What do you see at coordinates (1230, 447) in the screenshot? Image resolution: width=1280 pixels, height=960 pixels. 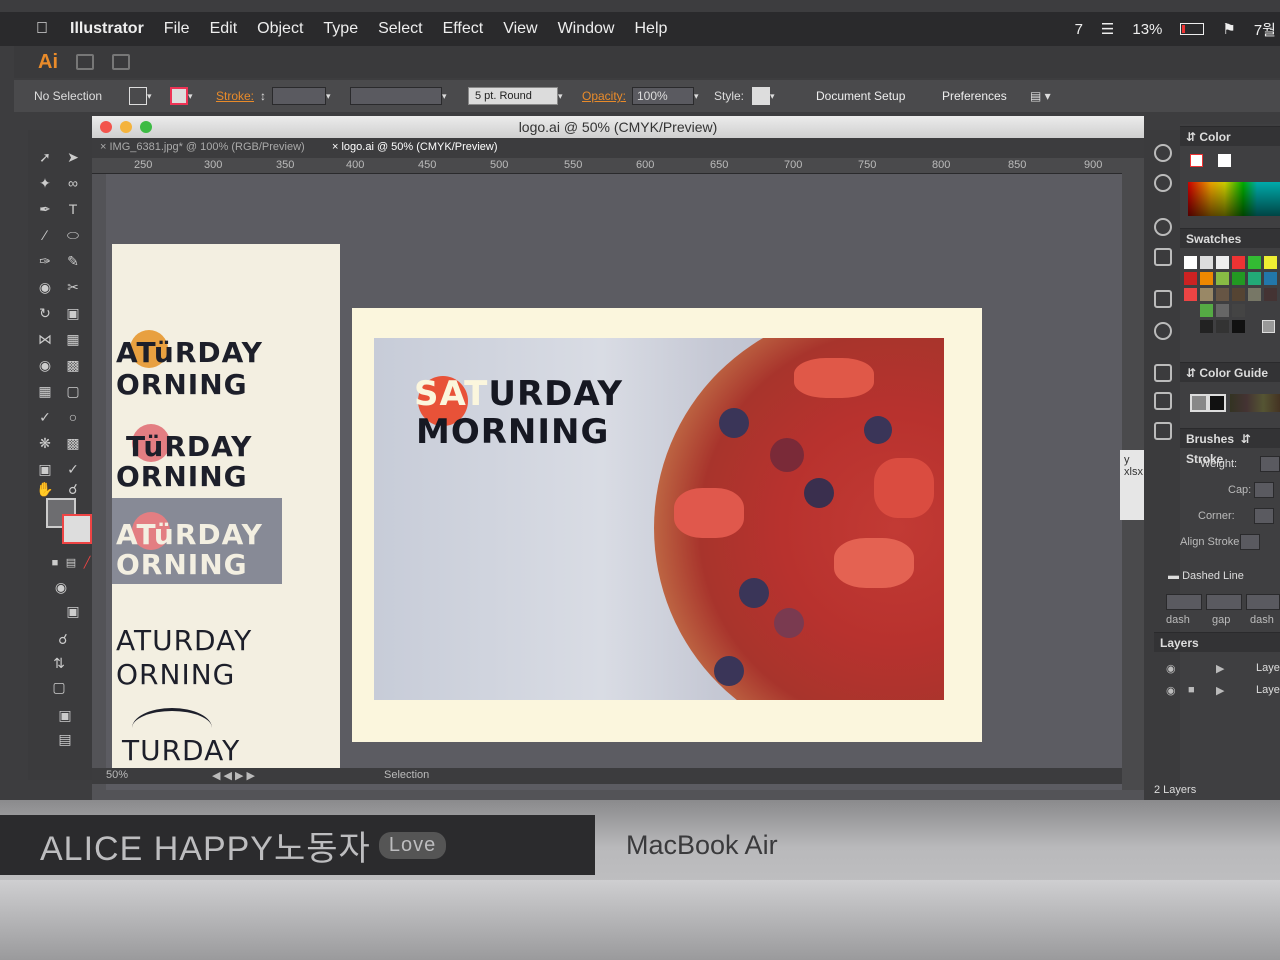 I see `brushes-stroke-header: Brushes ⇵ Stroke` at bounding box center [1230, 447].